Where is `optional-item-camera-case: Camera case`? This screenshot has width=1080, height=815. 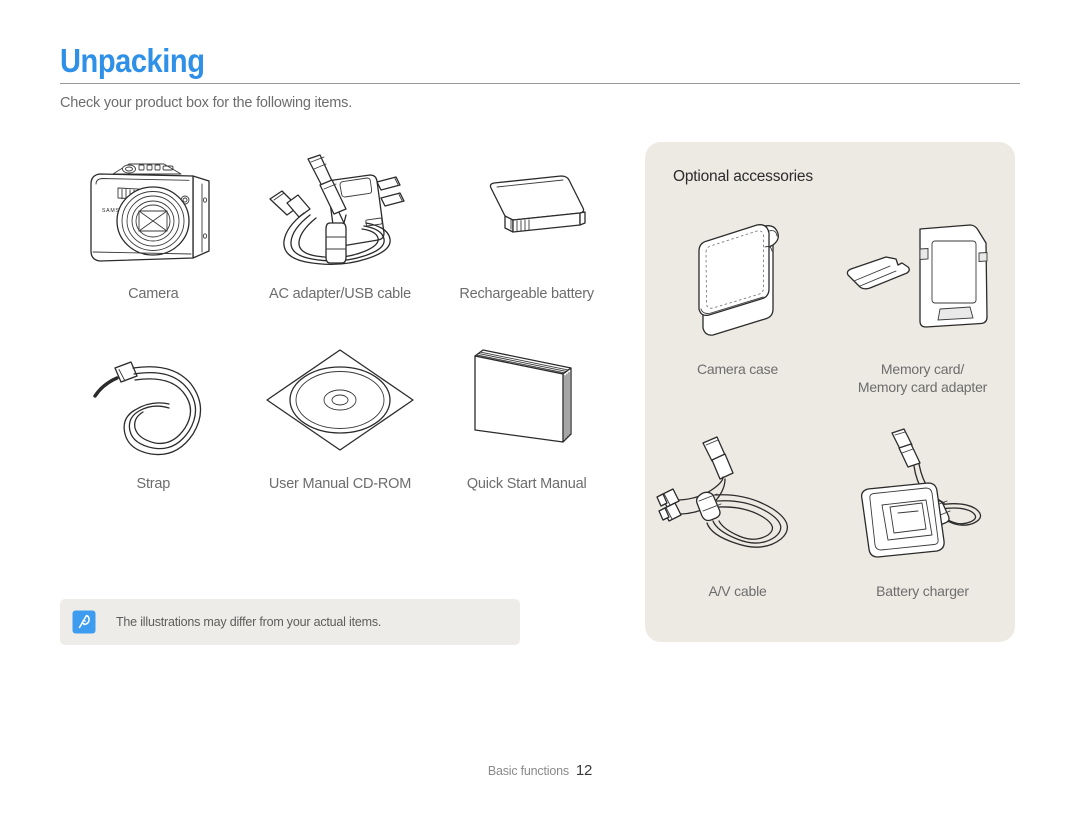
optional-item-camera-case: Camera case is located at coordinates (737, 311).